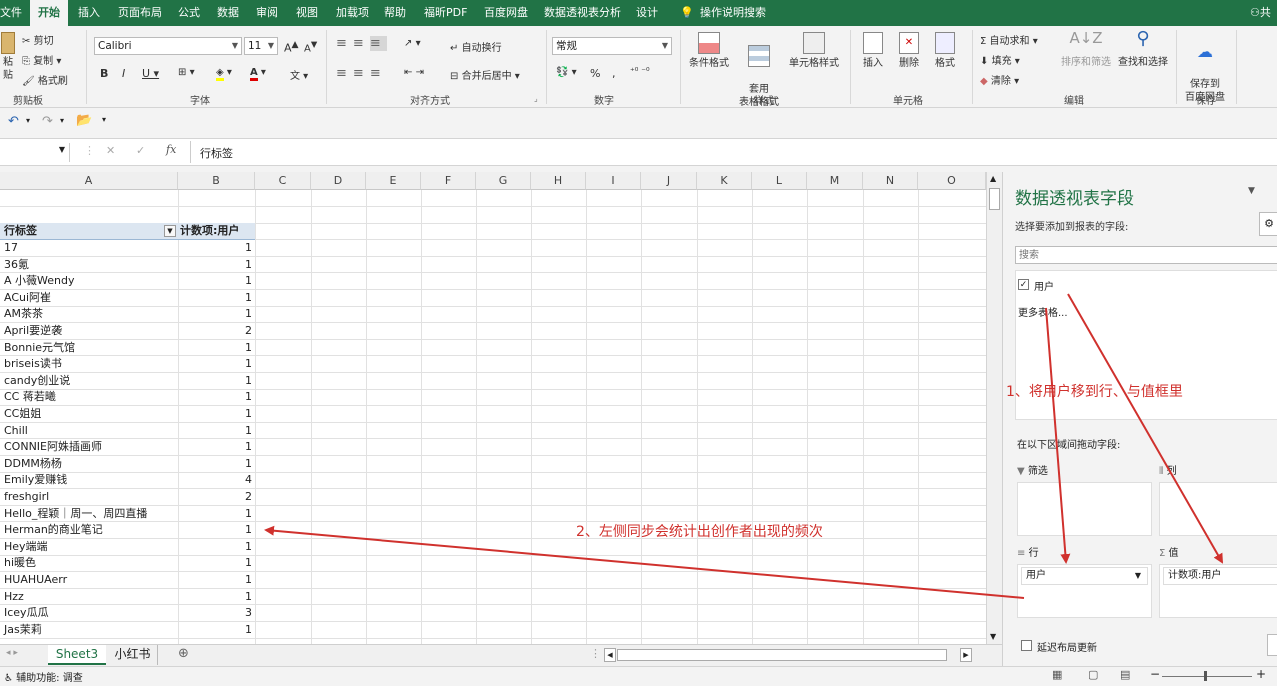 This screenshot has height=686, width=1277. Describe the element at coordinates (361, 43) in the screenshot. I see `vertical-align-buttons: ≡≡≡` at that location.